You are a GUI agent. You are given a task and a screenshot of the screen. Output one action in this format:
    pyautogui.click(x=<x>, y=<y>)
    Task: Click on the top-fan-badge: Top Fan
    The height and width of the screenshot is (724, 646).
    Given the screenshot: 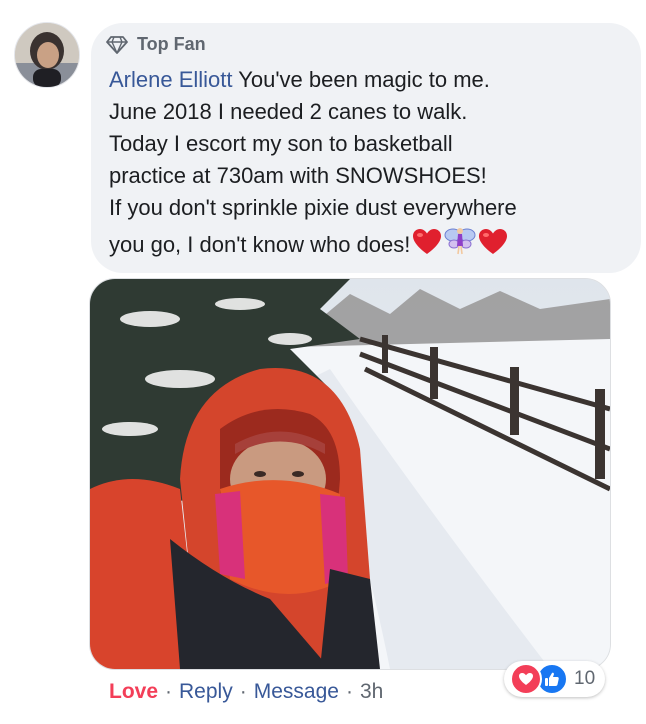 What is the action you would take?
    pyautogui.click(x=156, y=44)
    